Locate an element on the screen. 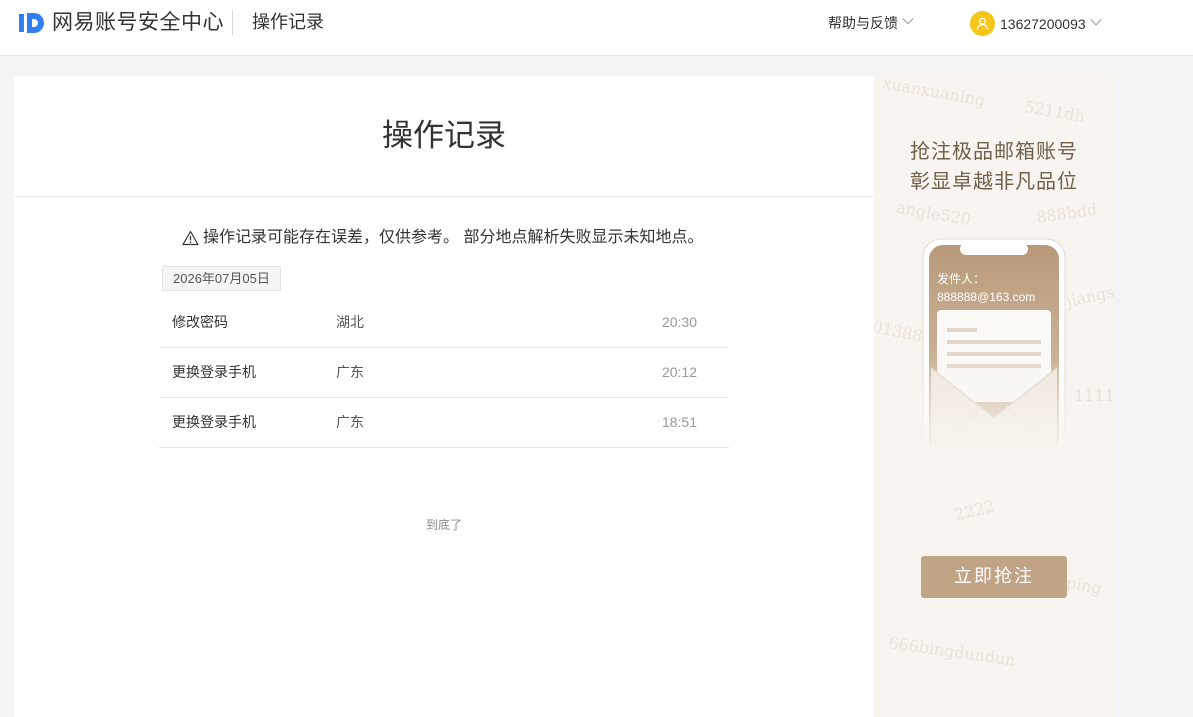 Image resolution: width=1193 pixels, height=717 pixels. help-feedback-menu: 帮助与反馈 is located at coordinates (871, 22).